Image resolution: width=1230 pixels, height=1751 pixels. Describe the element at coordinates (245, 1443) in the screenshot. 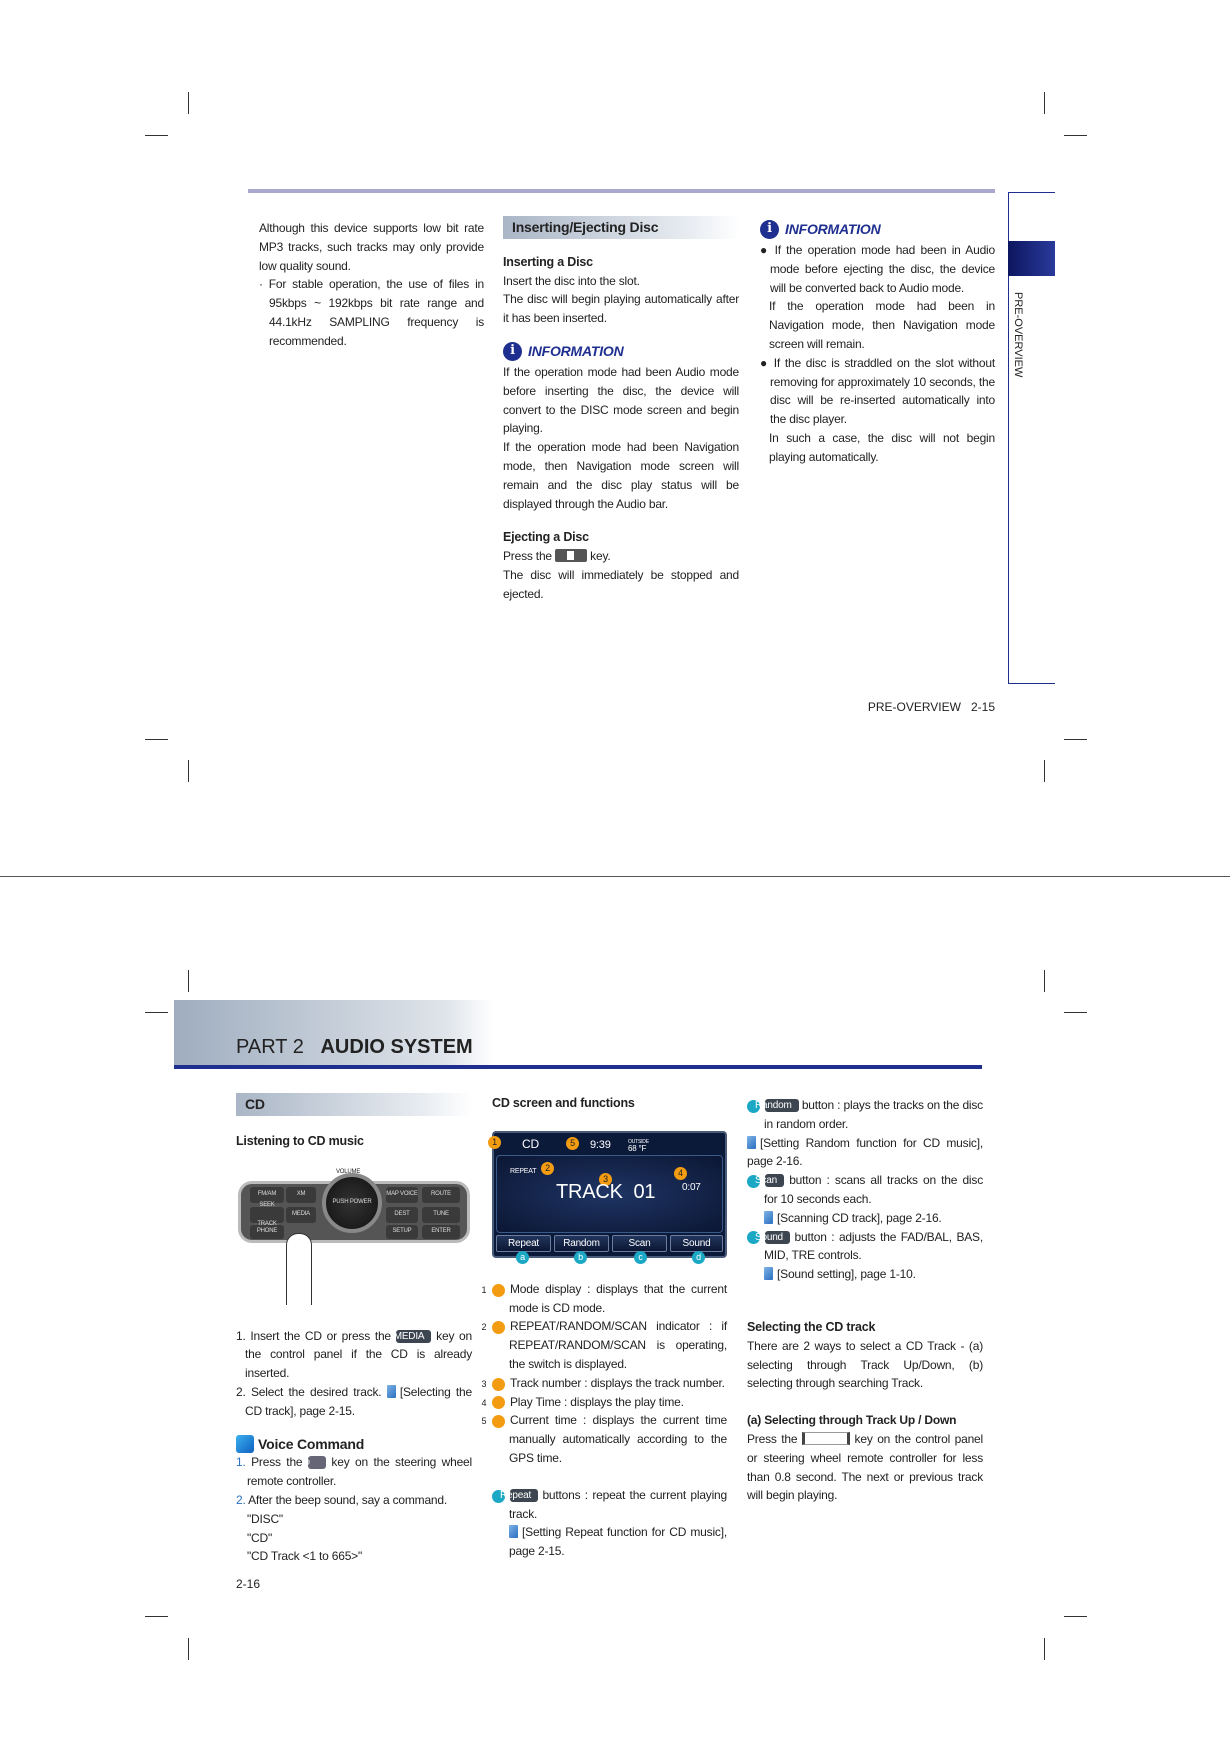

I see `voice-command-icon` at that location.